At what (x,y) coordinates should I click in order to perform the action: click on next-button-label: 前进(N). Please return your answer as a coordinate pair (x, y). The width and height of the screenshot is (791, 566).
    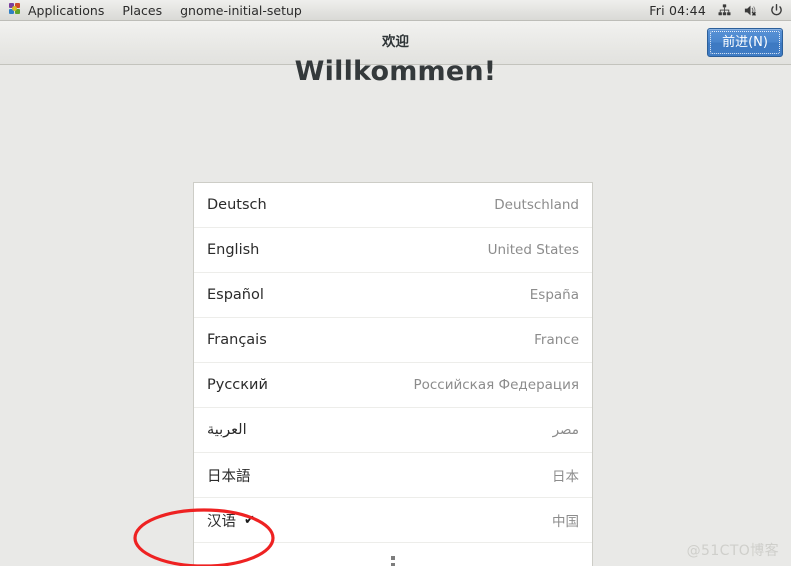
    Looking at the image, I should click on (745, 42).